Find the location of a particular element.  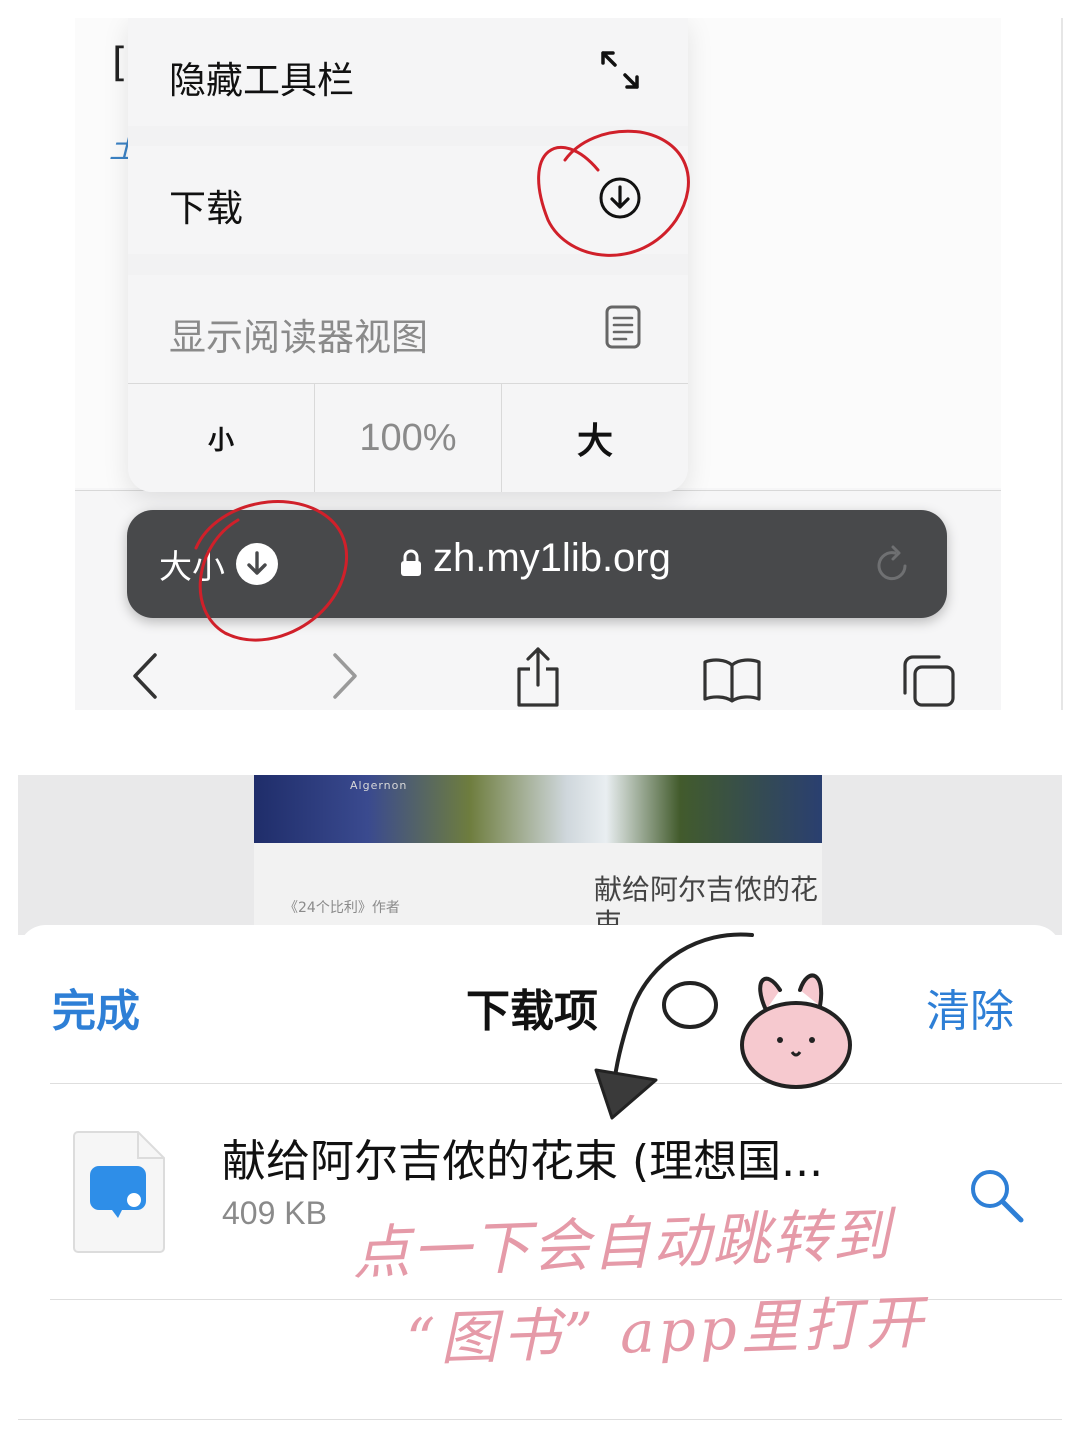

sheet-title: 下载项 is located at coordinates (532, 1011).